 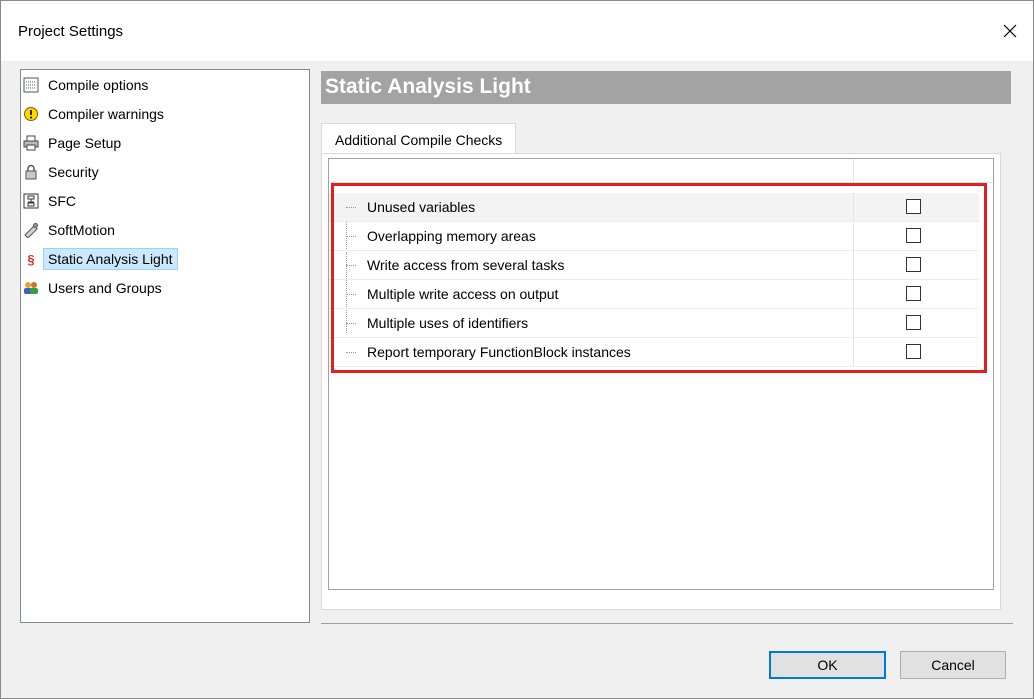 I want to click on cancel-button: Cancel, so click(x=953, y=665).